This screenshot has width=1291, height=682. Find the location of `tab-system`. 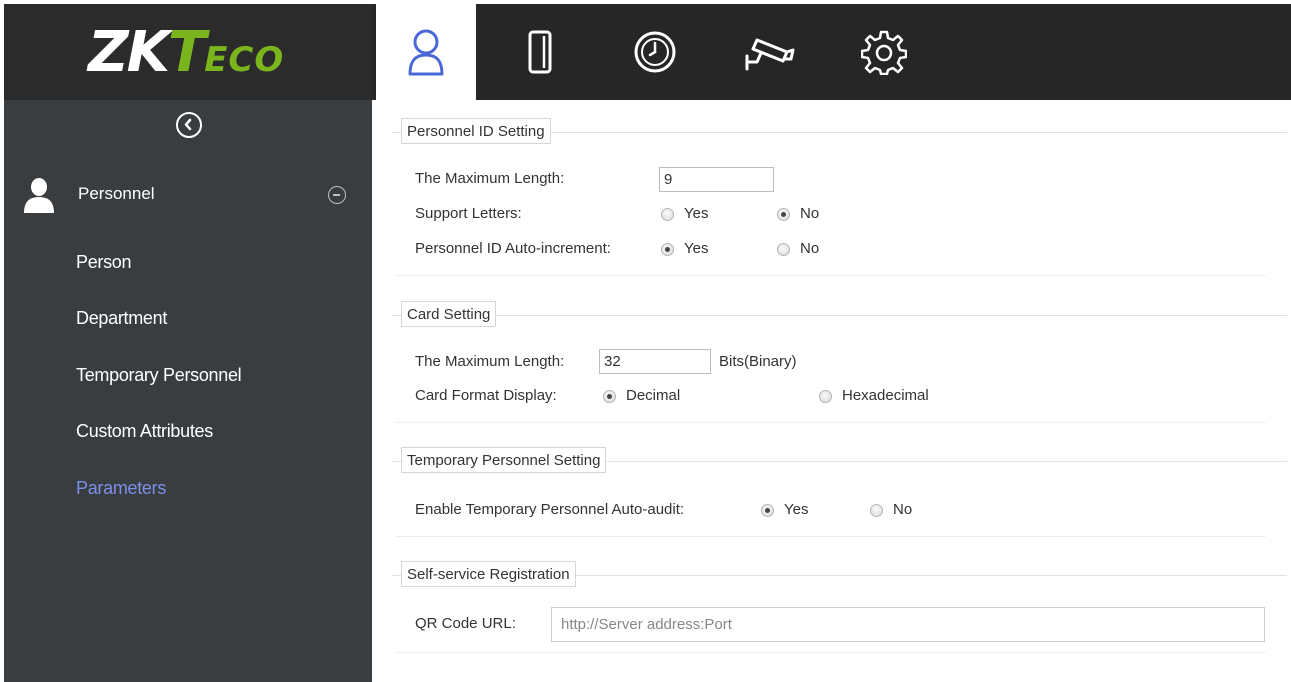

tab-system is located at coordinates (884, 52).